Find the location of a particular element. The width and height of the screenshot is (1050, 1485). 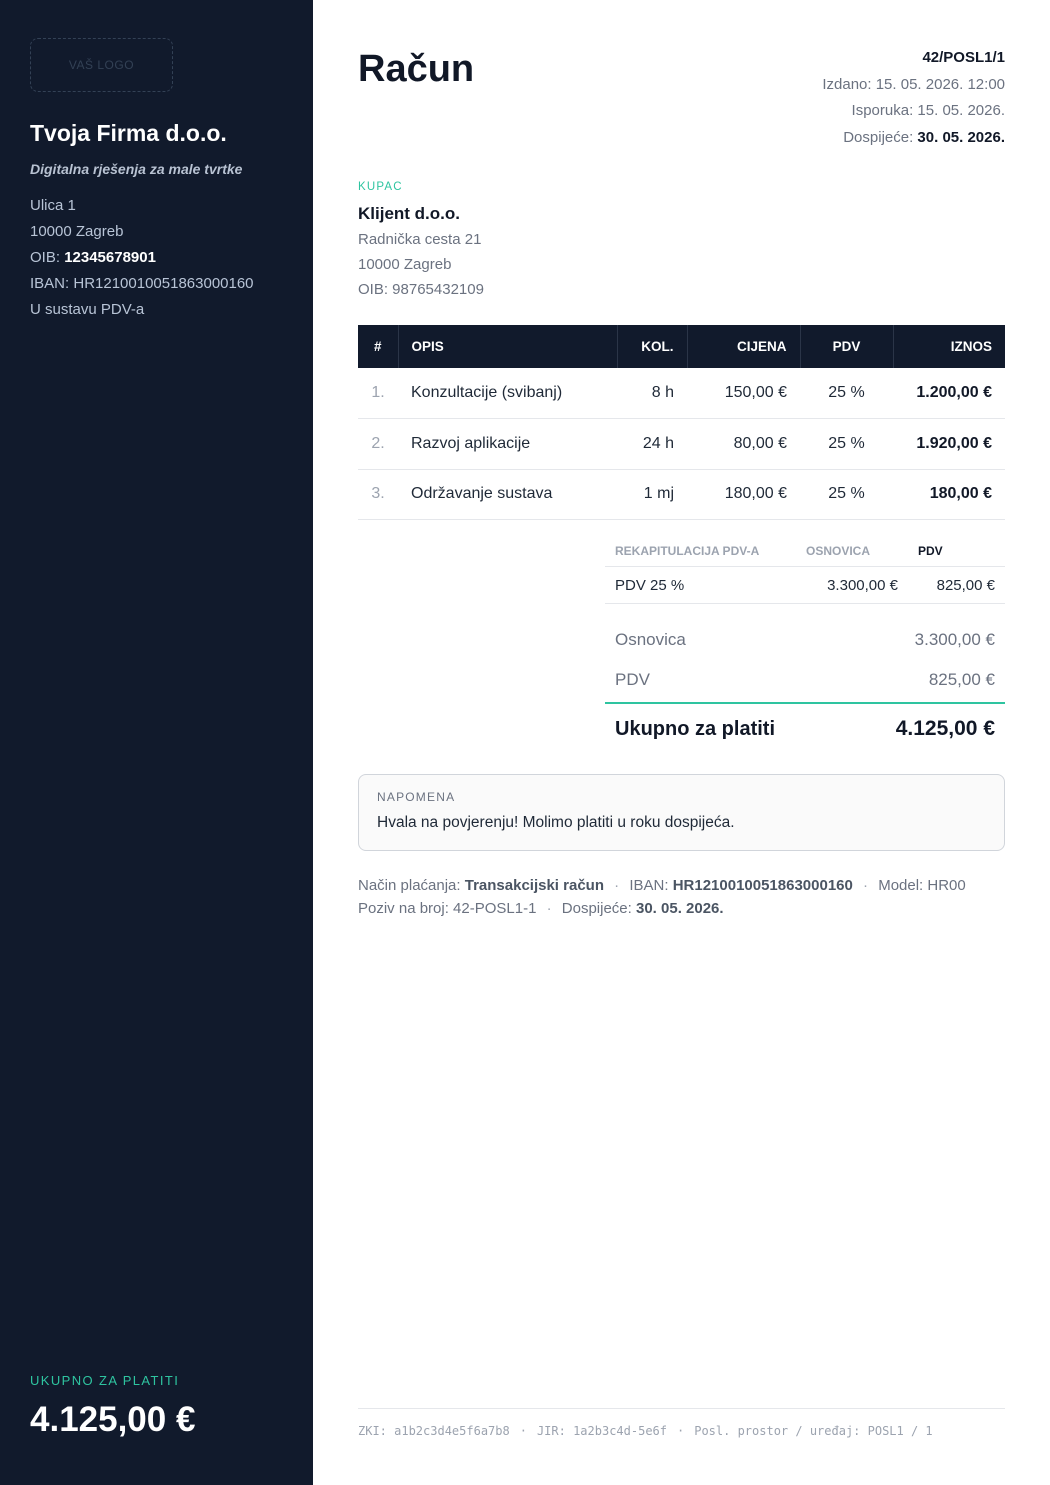

sidebar-total-label: UKUPNO ZA PLATITI is located at coordinates (105, 1380).